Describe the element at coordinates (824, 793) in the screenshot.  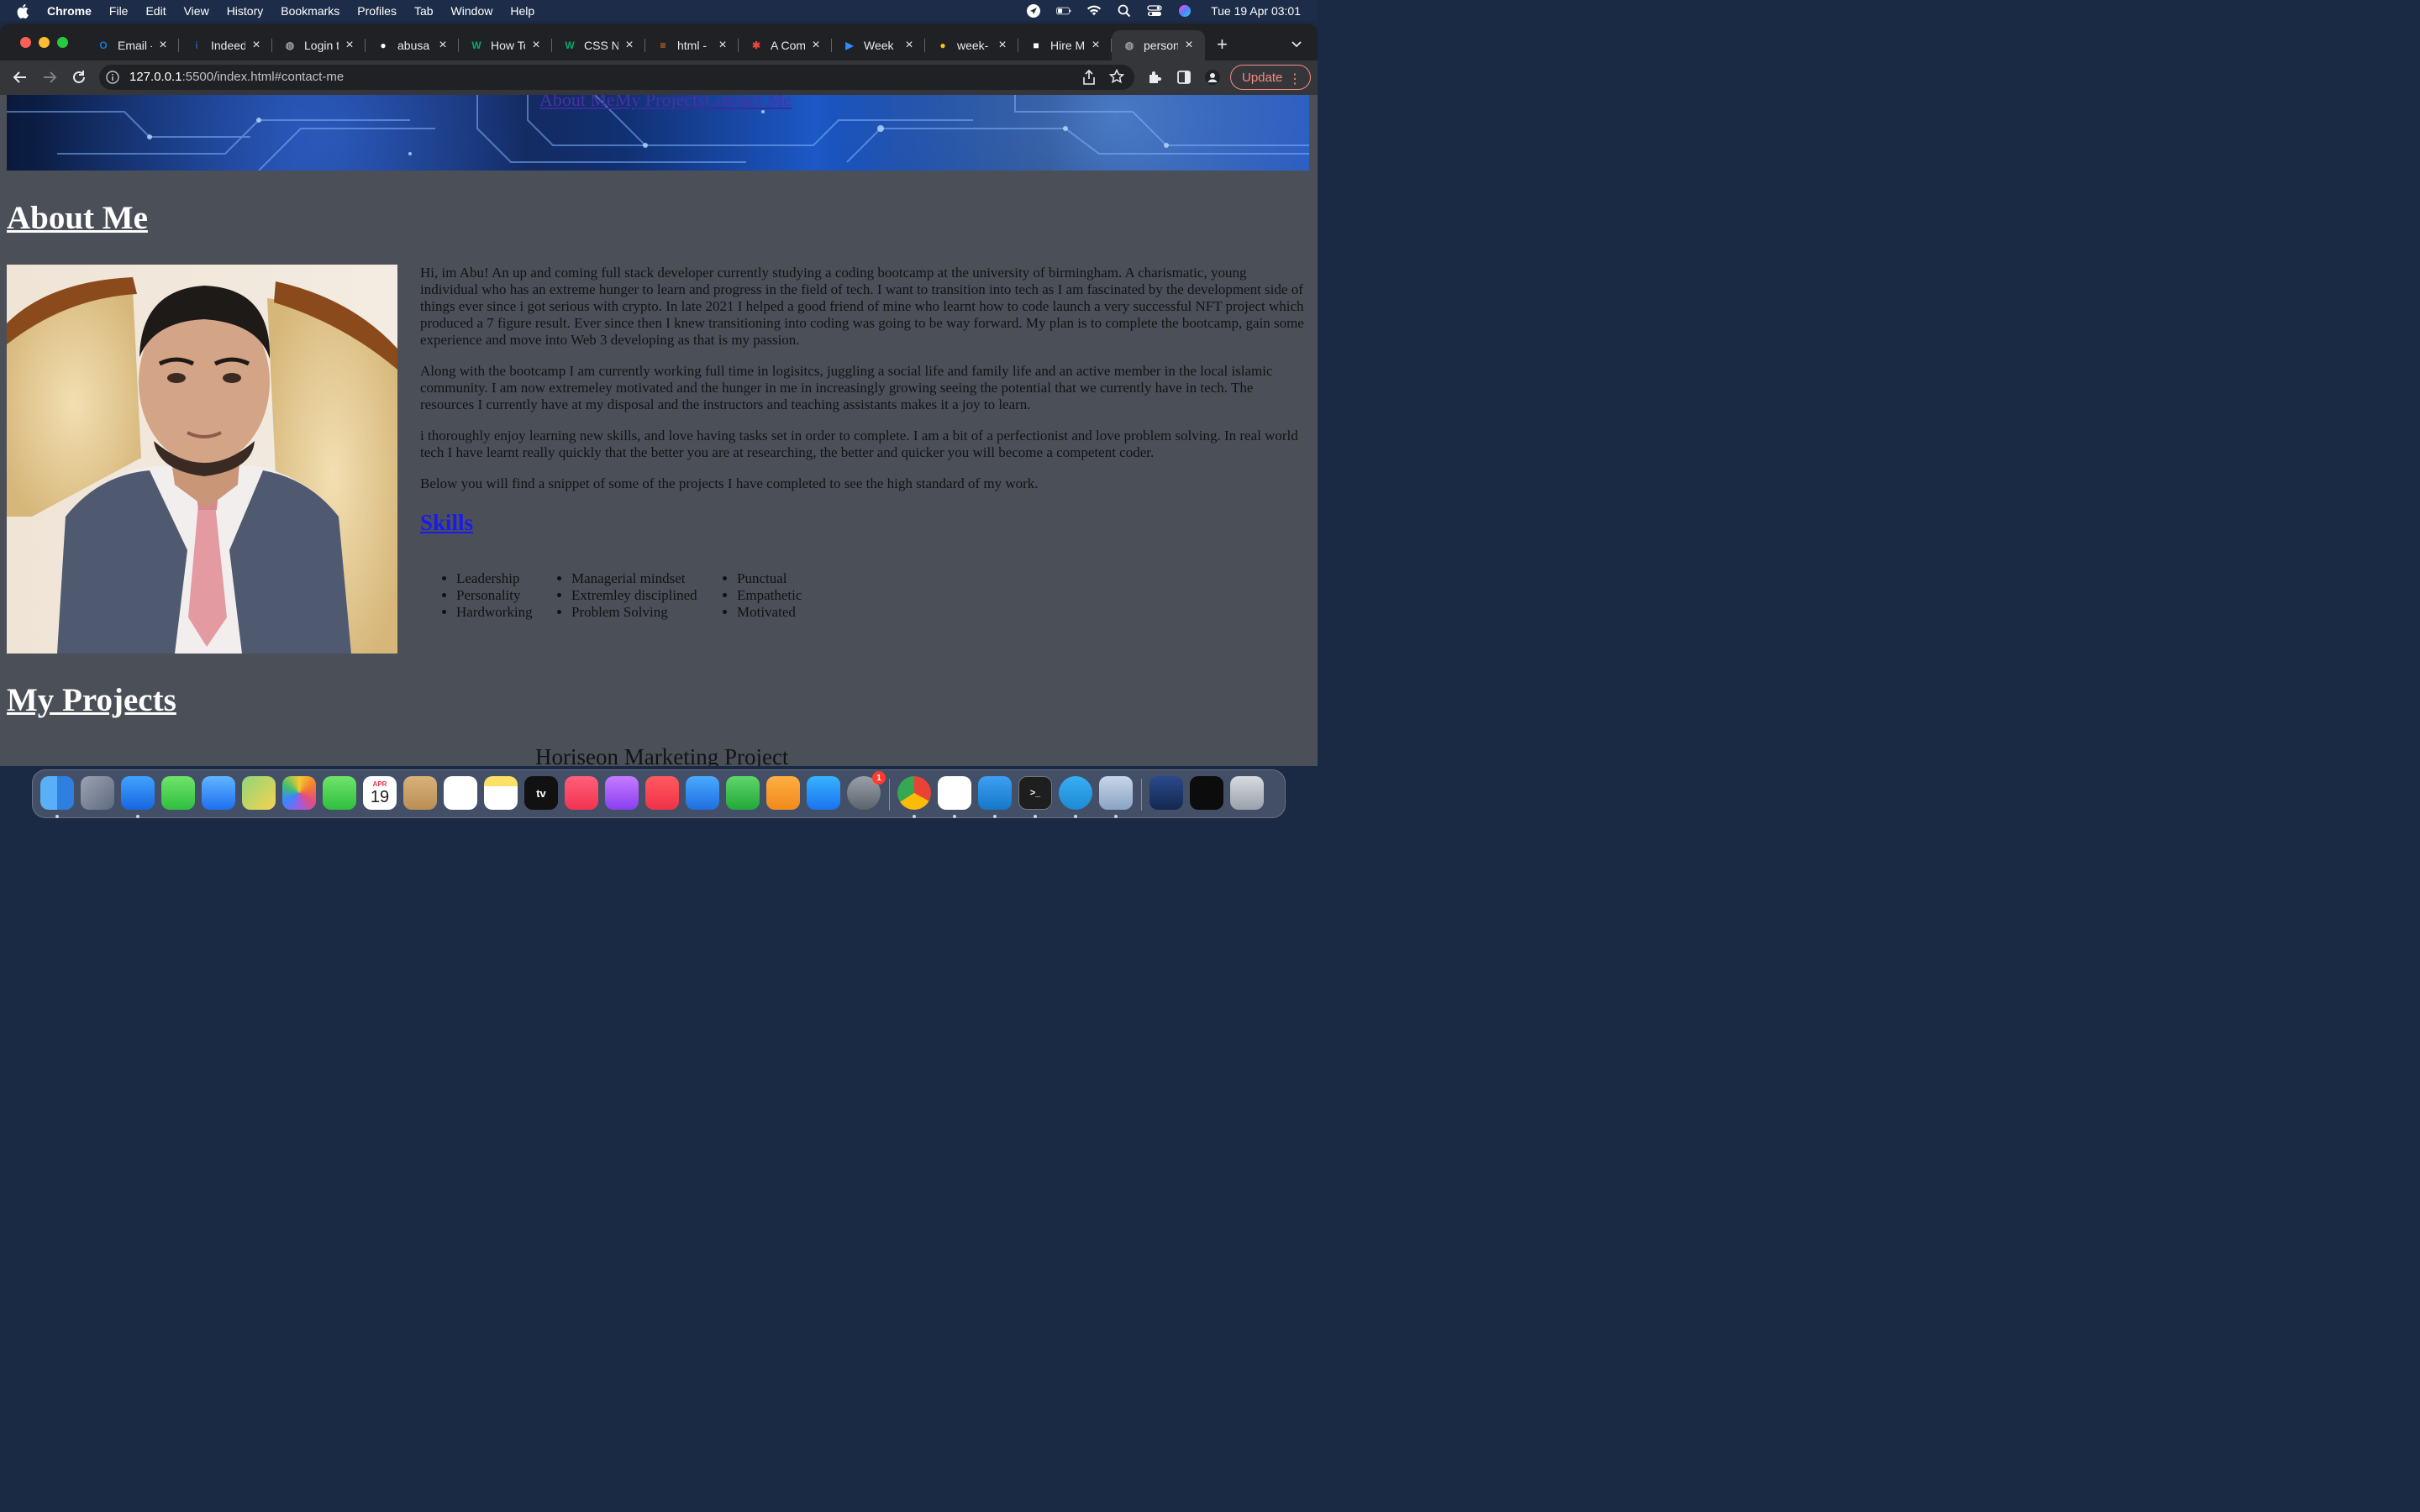
I see `appstore-icon` at that location.